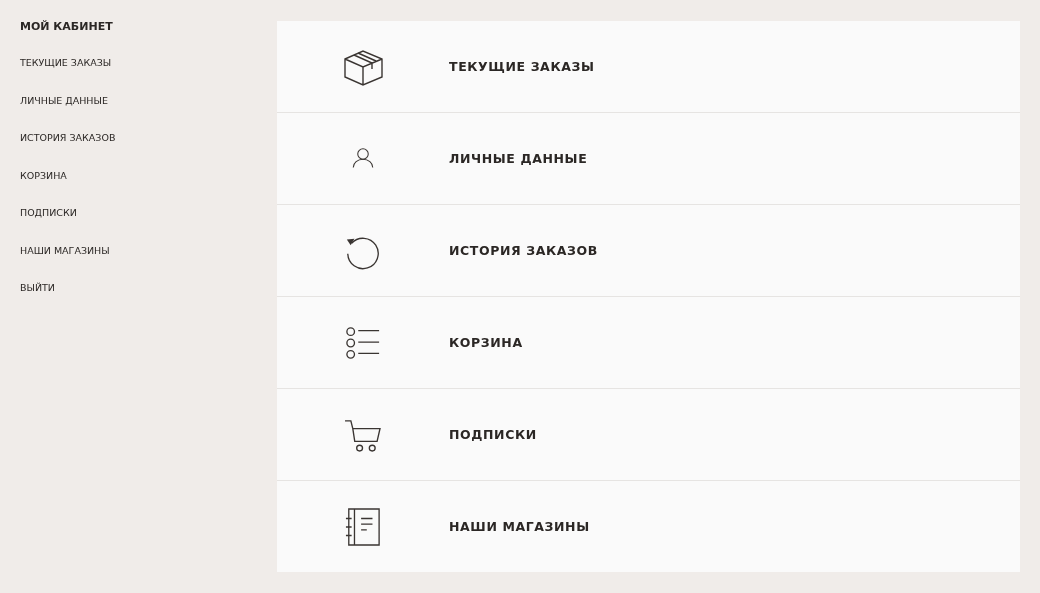  What do you see at coordinates (43, 175) in the screenshot?
I see `sidebar-link: КОРЗИНА` at bounding box center [43, 175].